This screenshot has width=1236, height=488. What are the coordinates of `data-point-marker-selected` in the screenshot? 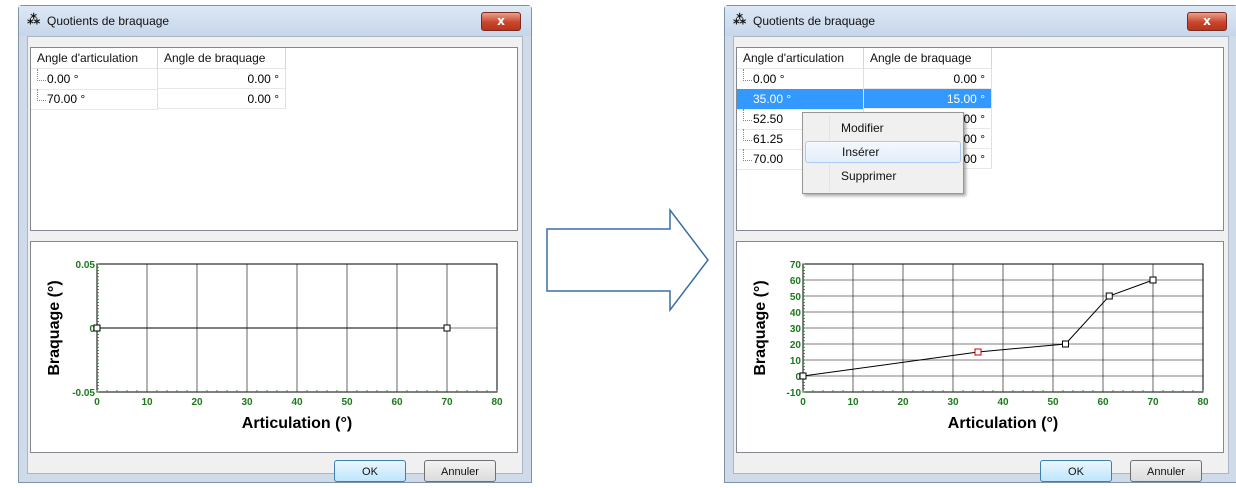 It's located at (978, 352).